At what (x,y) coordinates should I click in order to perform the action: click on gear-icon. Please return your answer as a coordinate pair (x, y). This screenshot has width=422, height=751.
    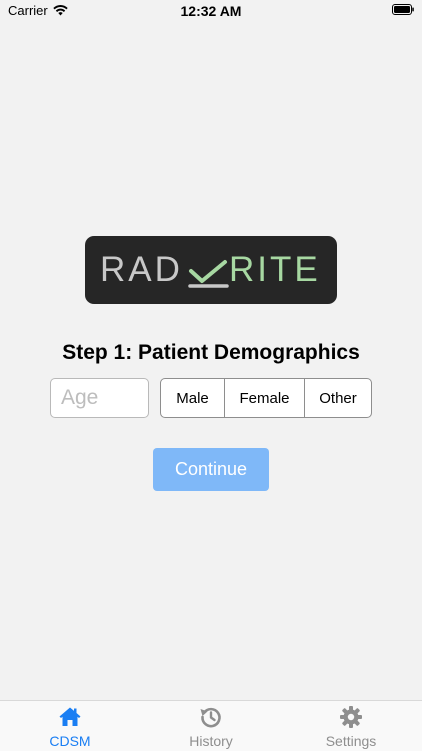
    Looking at the image, I should click on (351, 717).